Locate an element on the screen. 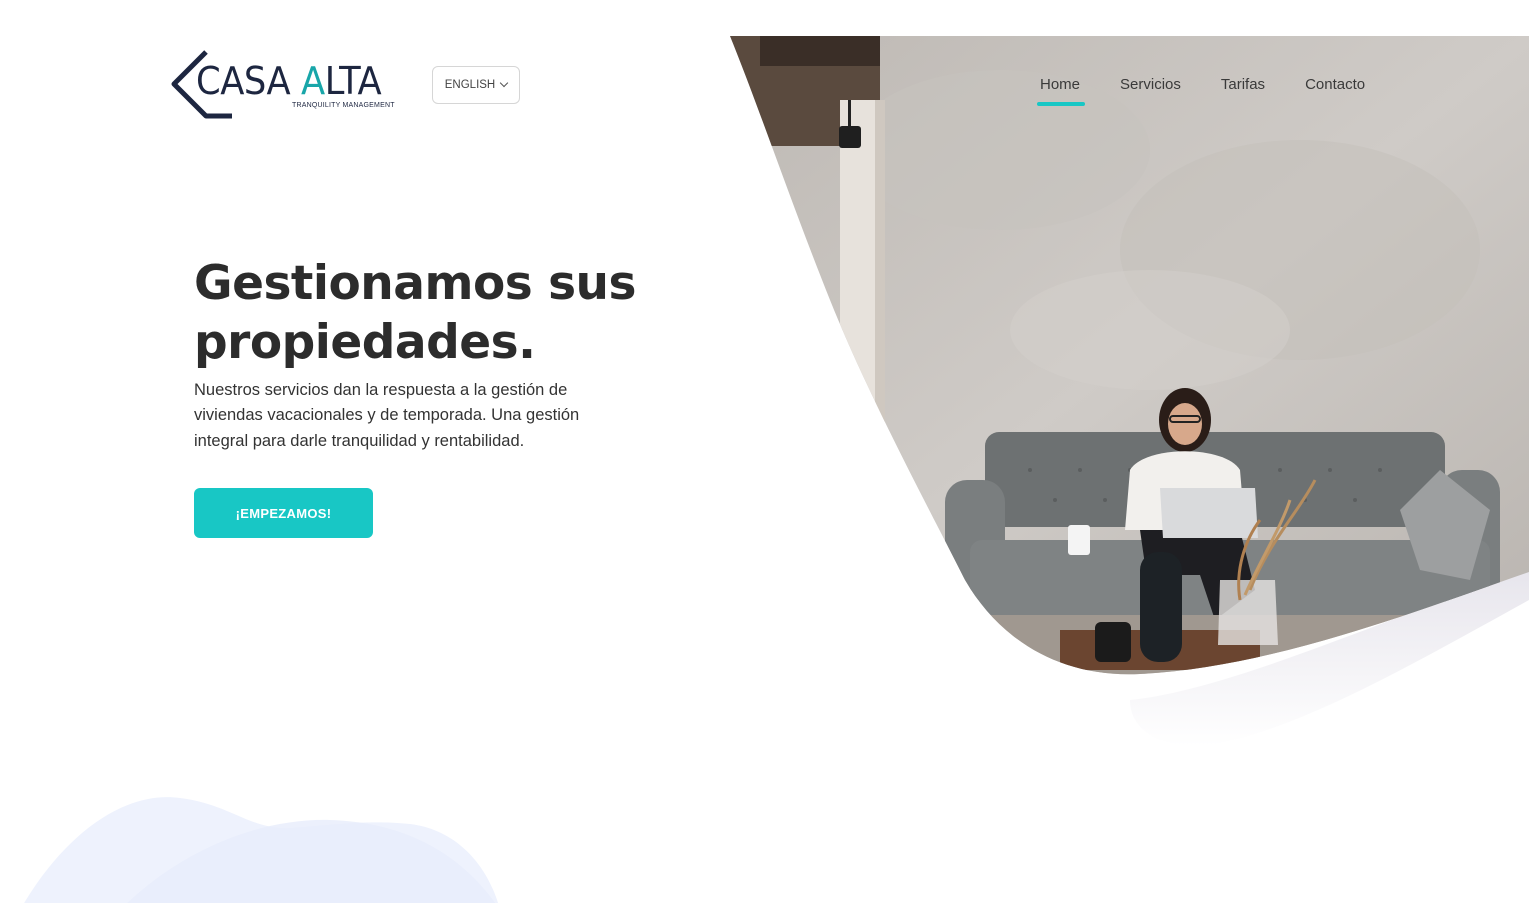  hero-title: Gestionamos sus propiedades. is located at coordinates (429, 313).